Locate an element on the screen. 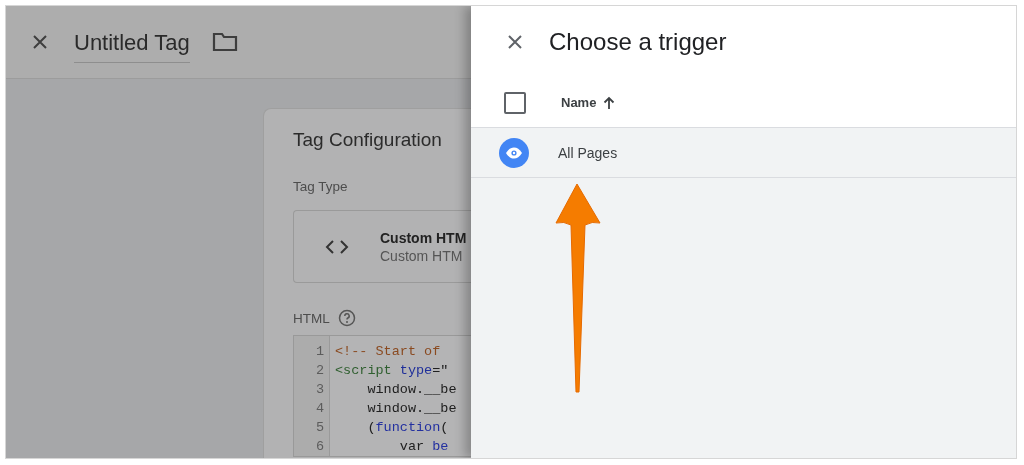 The width and height of the screenshot is (1024, 465). tag-type-label: Tag Type is located at coordinates (321, 186).